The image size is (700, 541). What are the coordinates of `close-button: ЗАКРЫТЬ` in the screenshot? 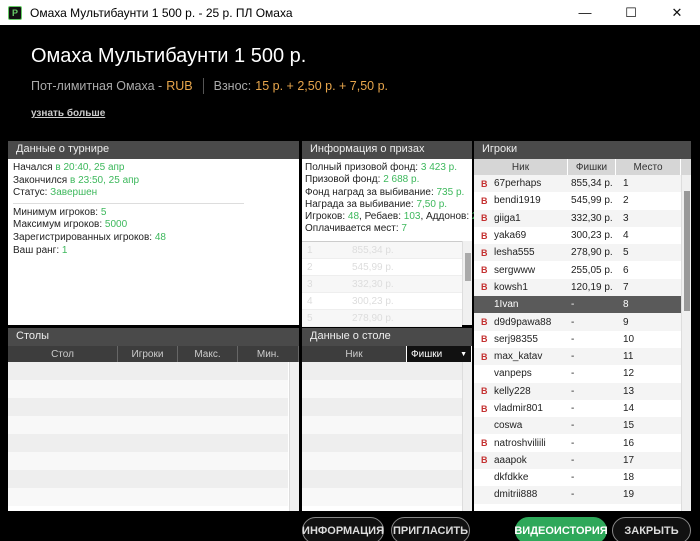 It's located at (651, 529).